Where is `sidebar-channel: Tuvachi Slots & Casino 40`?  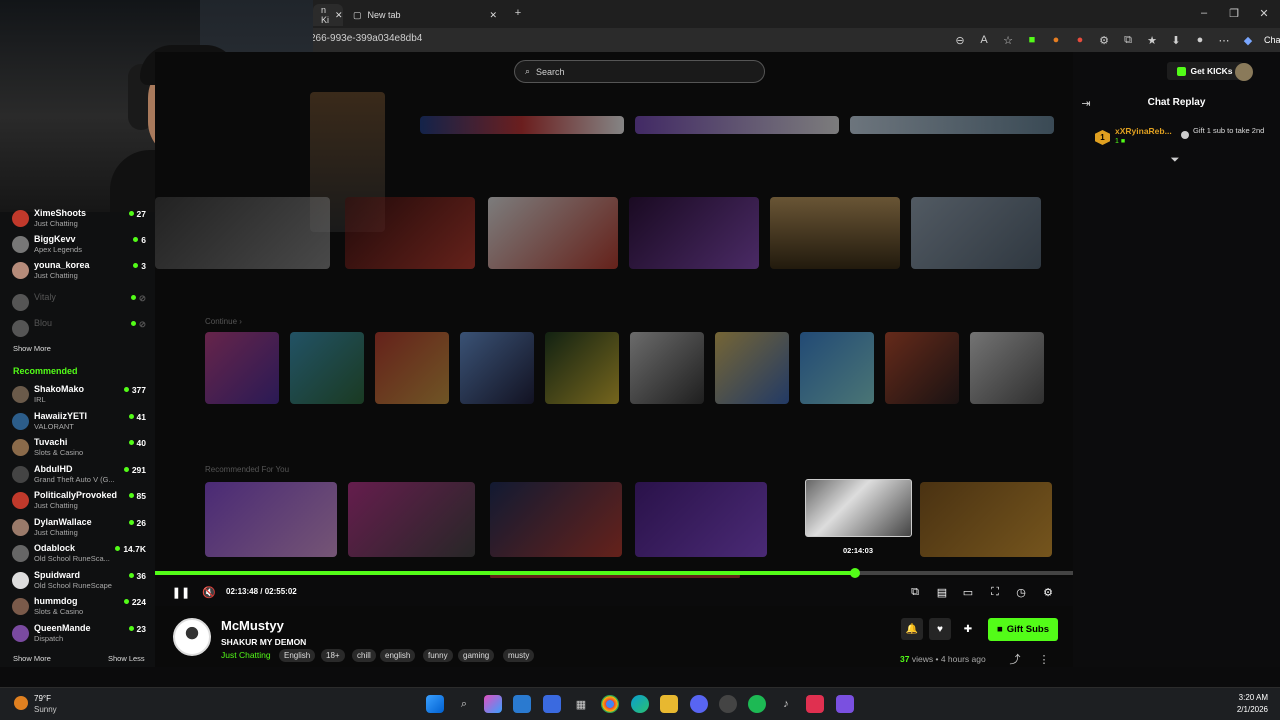
sidebar-channel: Tuvachi Slots & Casino 40 is located at coordinates (80, 450).